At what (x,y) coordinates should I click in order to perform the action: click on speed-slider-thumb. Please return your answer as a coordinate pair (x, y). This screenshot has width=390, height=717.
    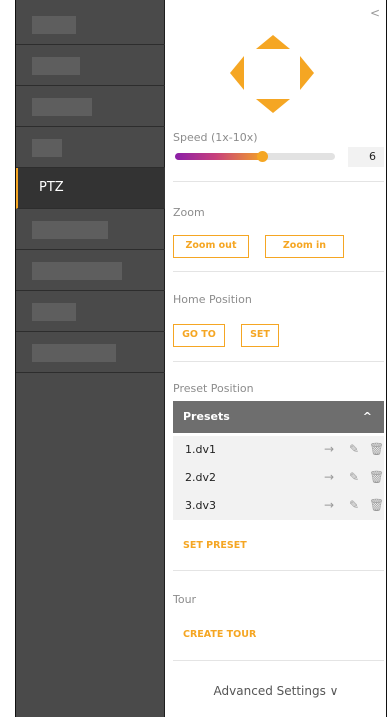
    Looking at the image, I should click on (262, 156).